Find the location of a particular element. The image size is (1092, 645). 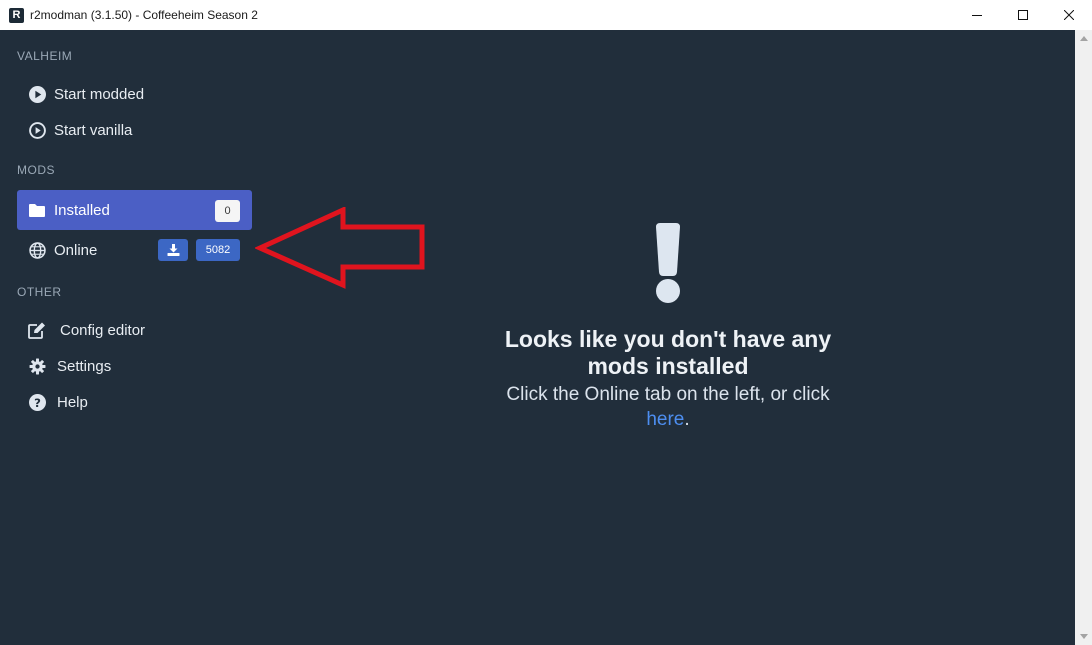

window-title: r2modman (3.1.50) - Coffeeheim Season 2 is located at coordinates (144, 15).